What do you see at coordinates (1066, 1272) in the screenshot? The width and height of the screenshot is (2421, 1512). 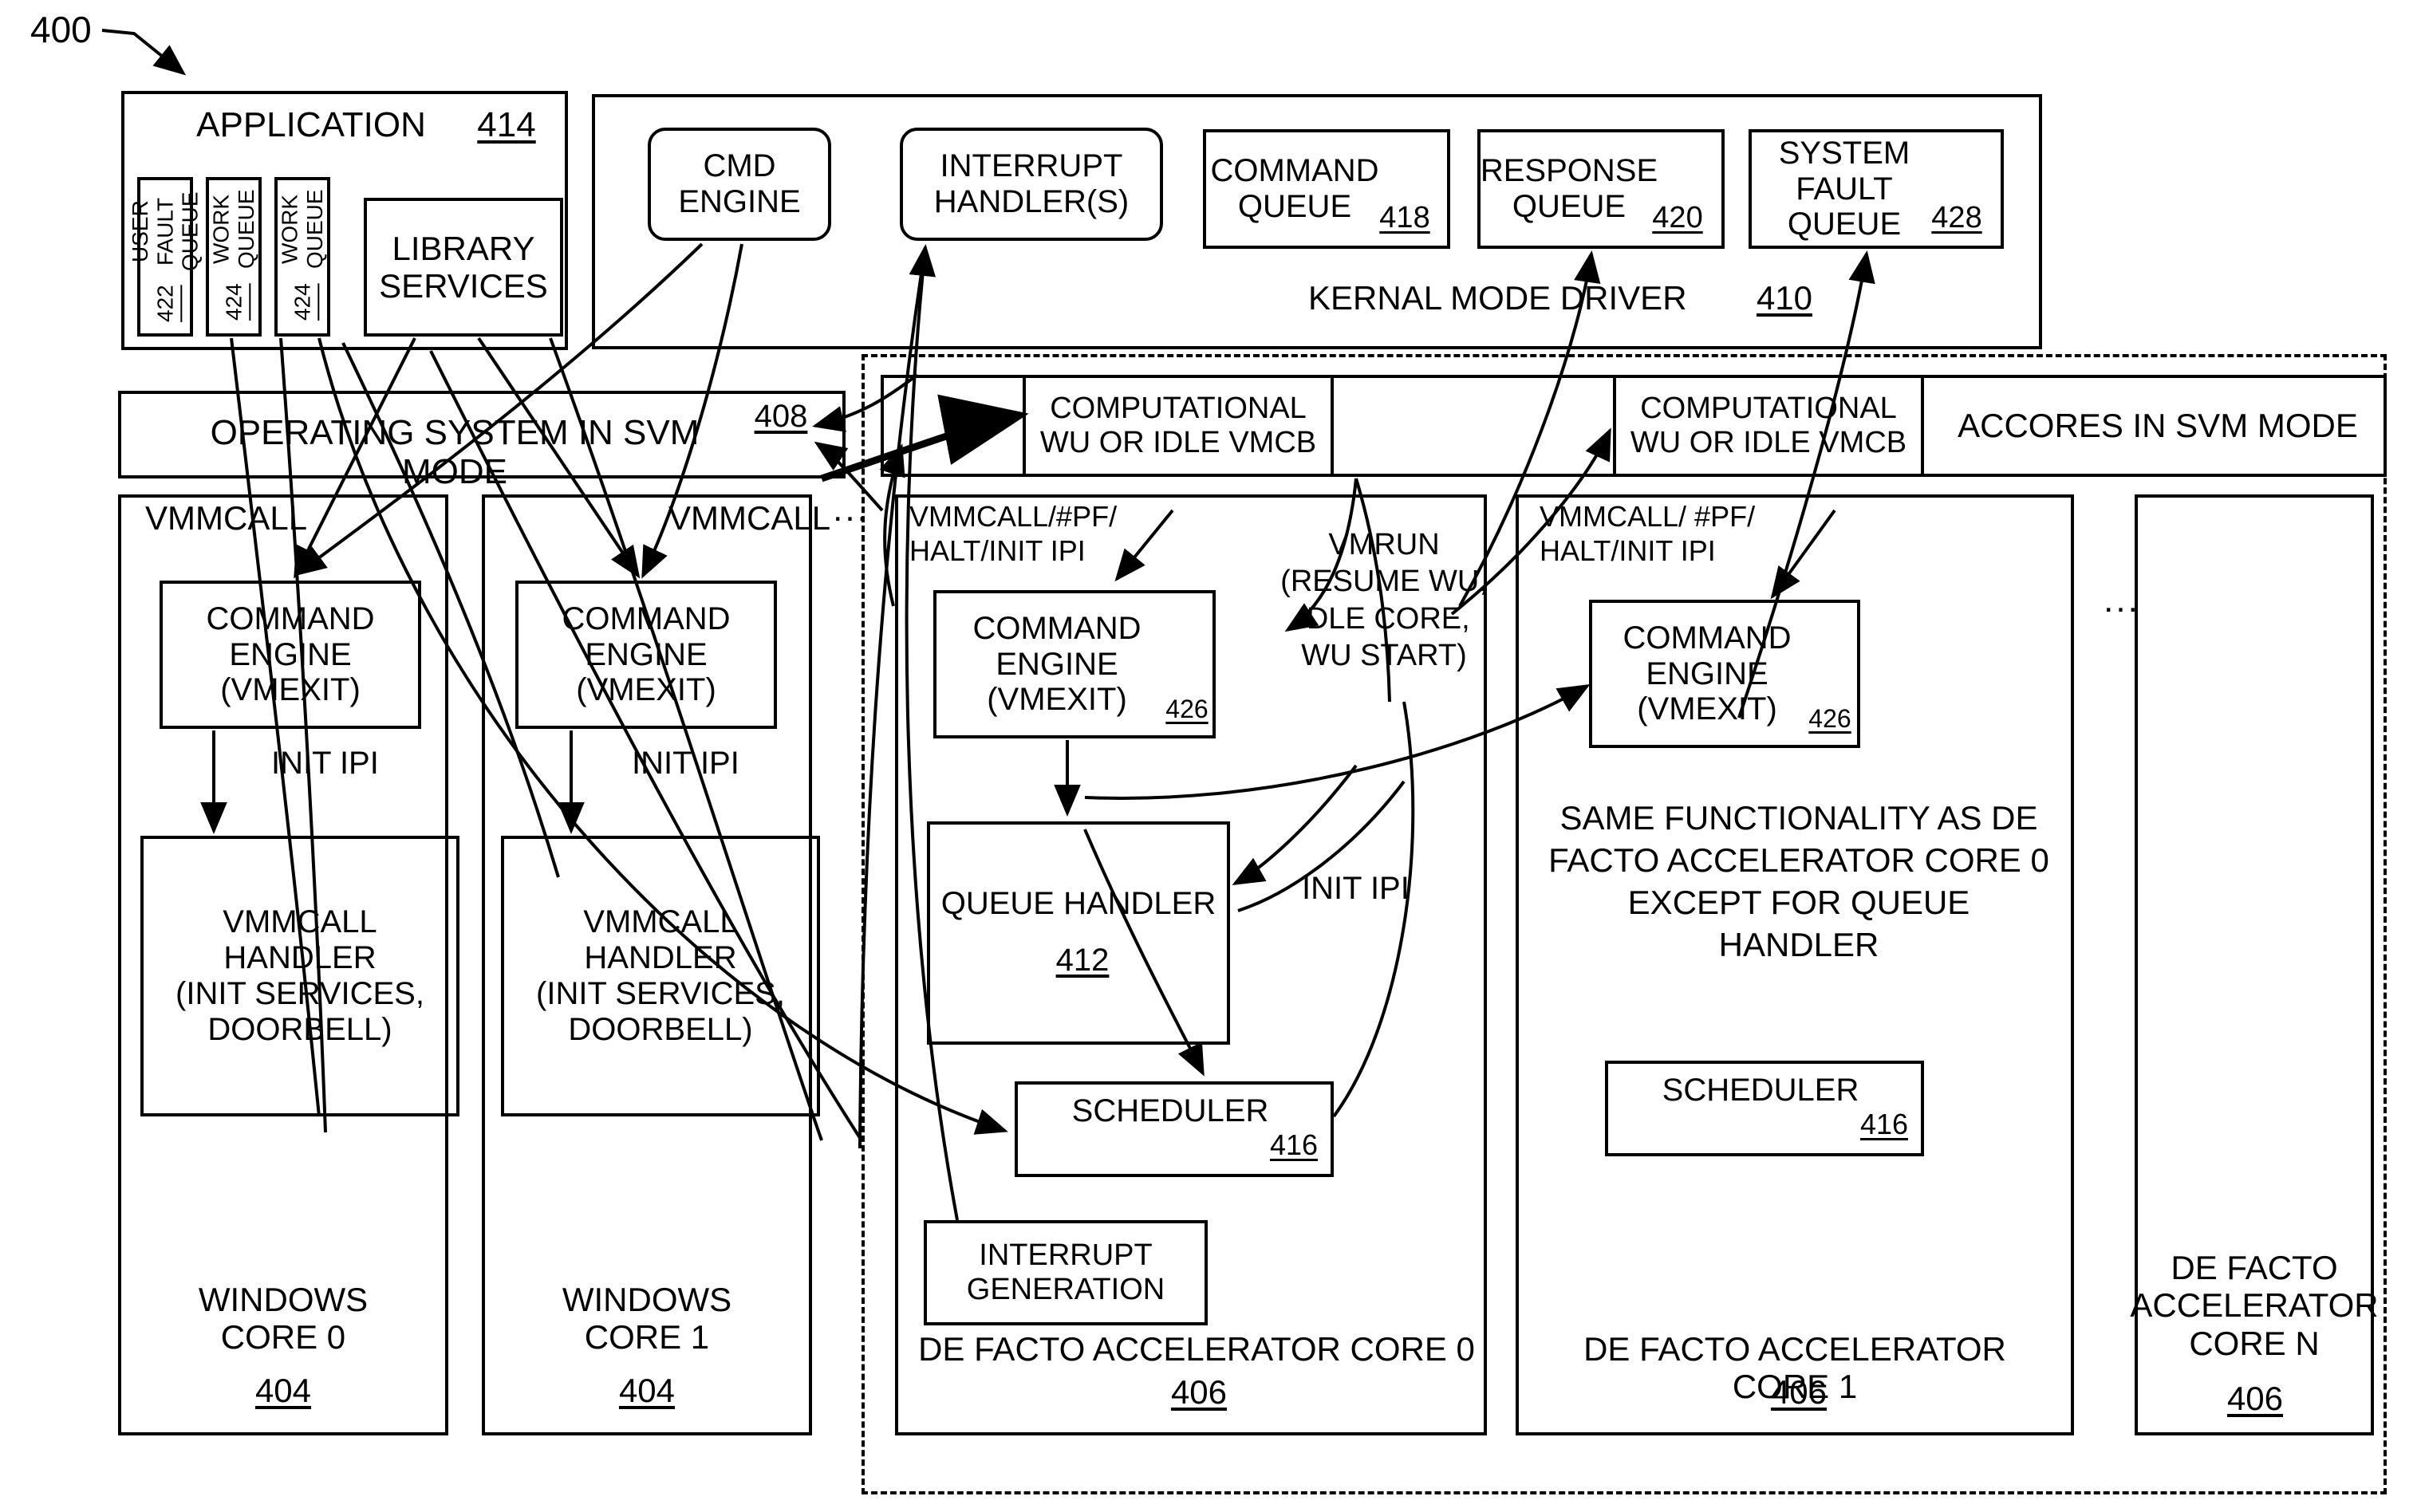 I see `interrupt-generation-label: INTERRUPT GENERATION` at bounding box center [1066, 1272].